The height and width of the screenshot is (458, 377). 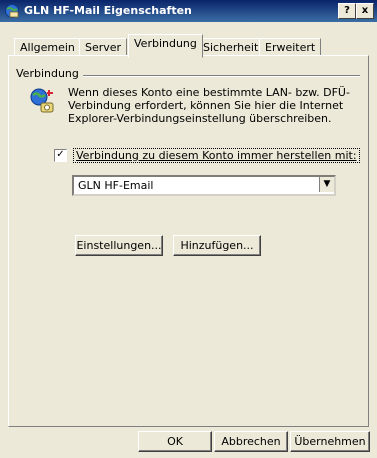 I want to click on tab-advanced: Erweitert, so click(x=290, y=47).